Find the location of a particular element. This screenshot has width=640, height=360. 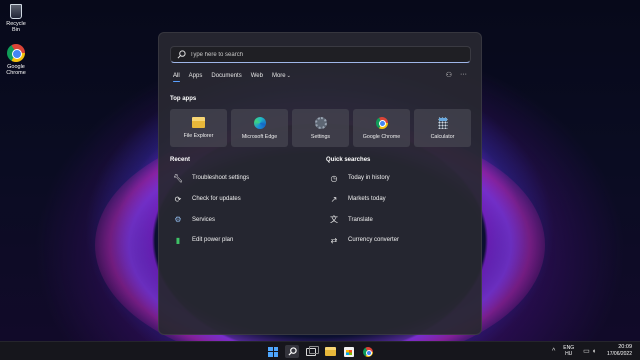

gears-icon: ⚙ is located at coordinates (178, 220).